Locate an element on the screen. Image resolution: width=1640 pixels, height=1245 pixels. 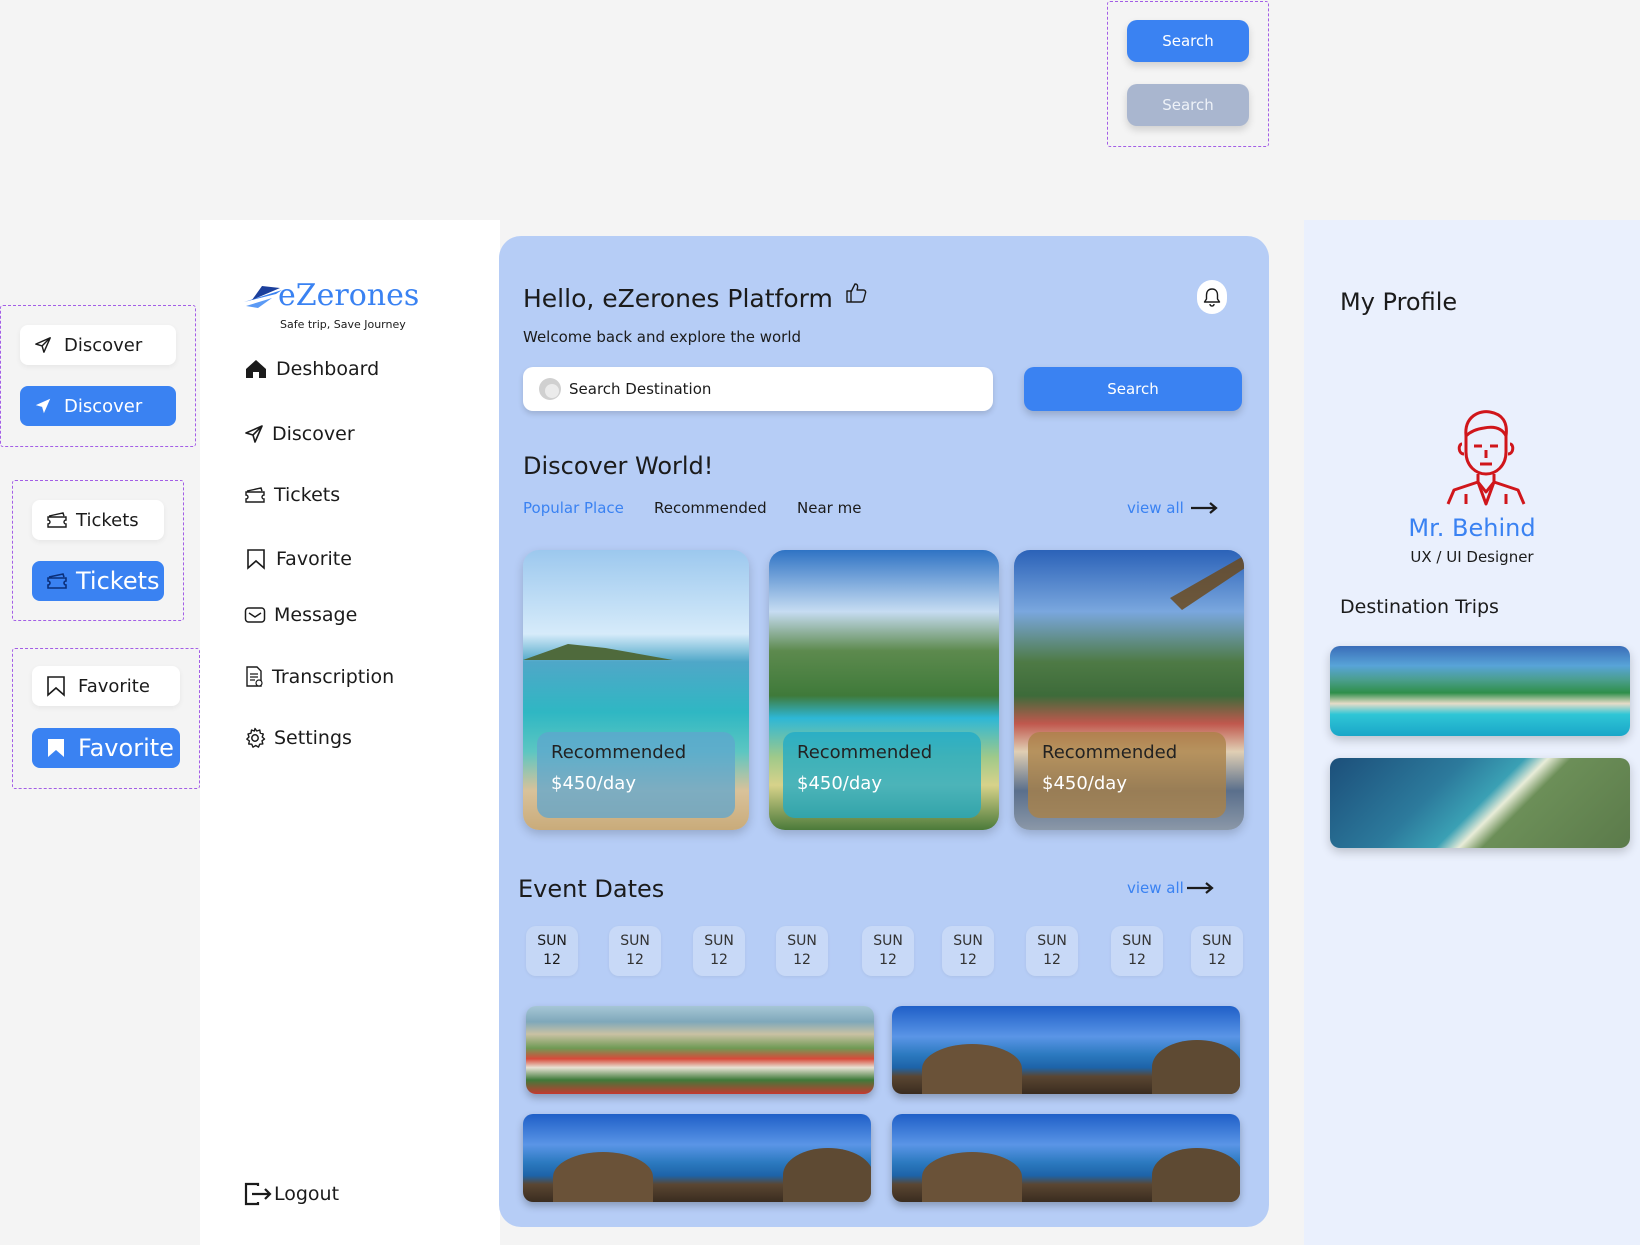
events-title: Event Dates is located at coordinates (591, 889).